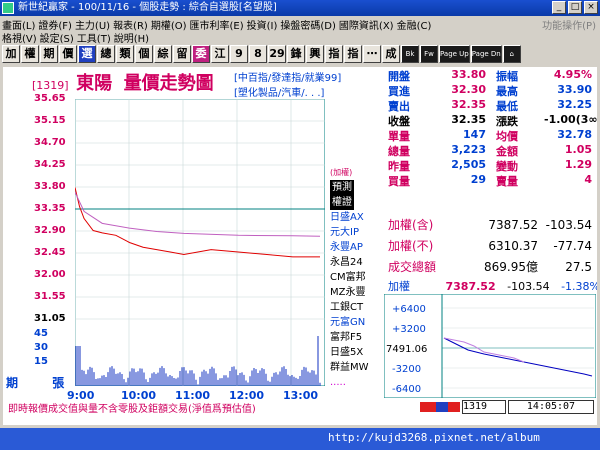  I want to click on side-list-label: 日盛5X, so click(347, 352).